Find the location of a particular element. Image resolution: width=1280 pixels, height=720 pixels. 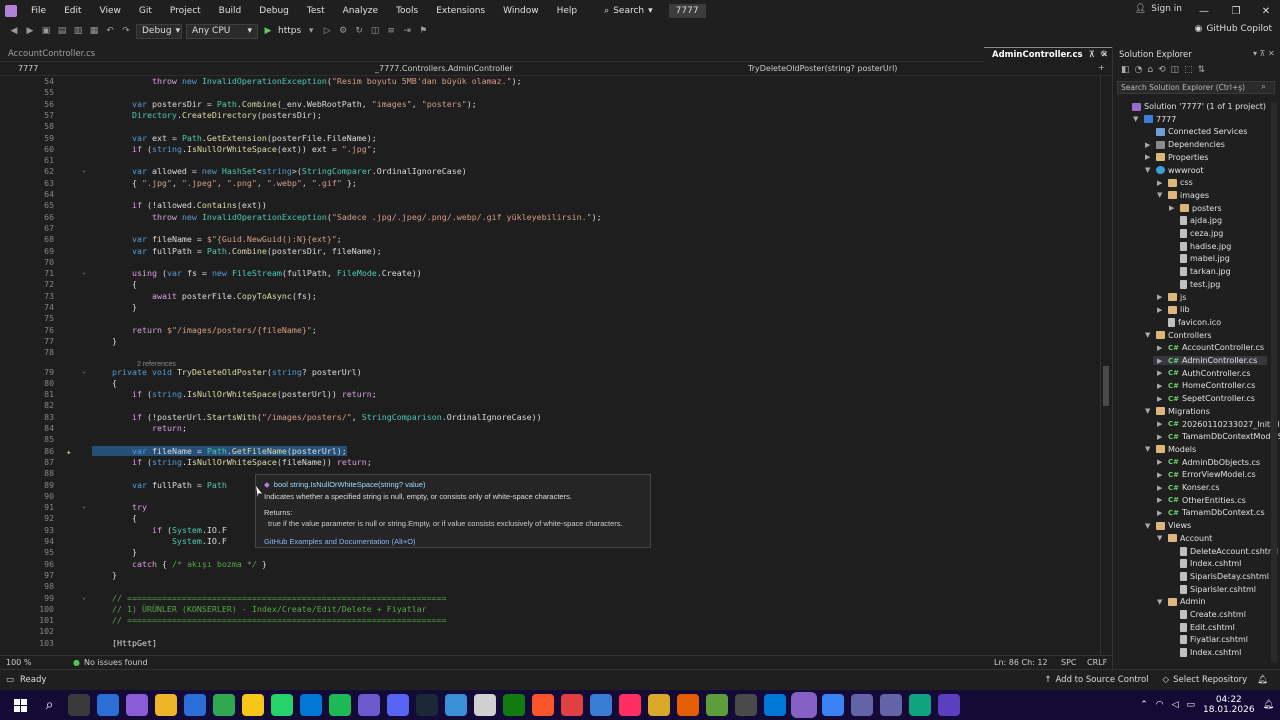

run-icon: ▶ is located at coordinates (268, 31).